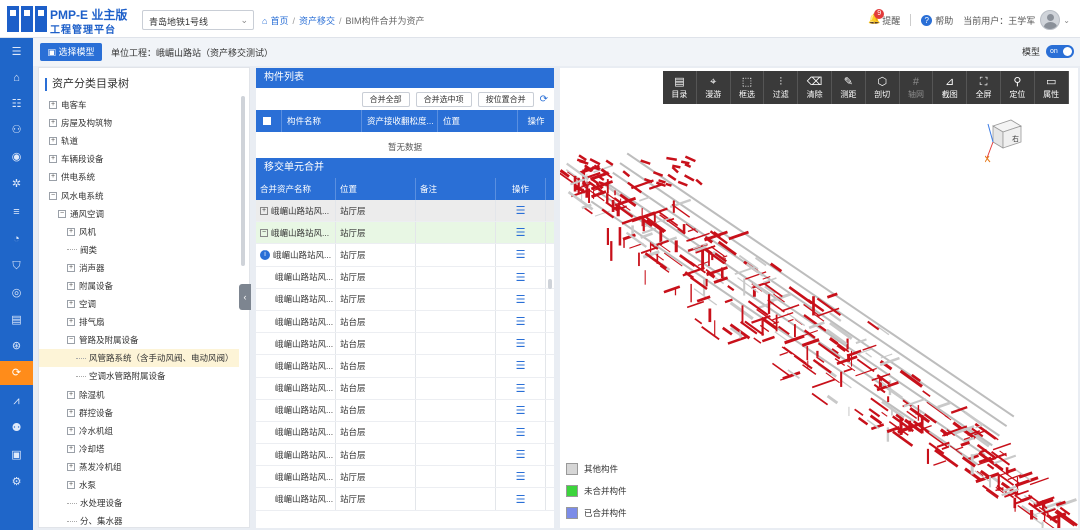 Image resolution: width=1080 pixels, height=530 pixels. Describe the element at coordinates (405, 233) in the screenshot. I see `table-row: − 峨嵋山路站风... 站厅层 ☰` at that location.